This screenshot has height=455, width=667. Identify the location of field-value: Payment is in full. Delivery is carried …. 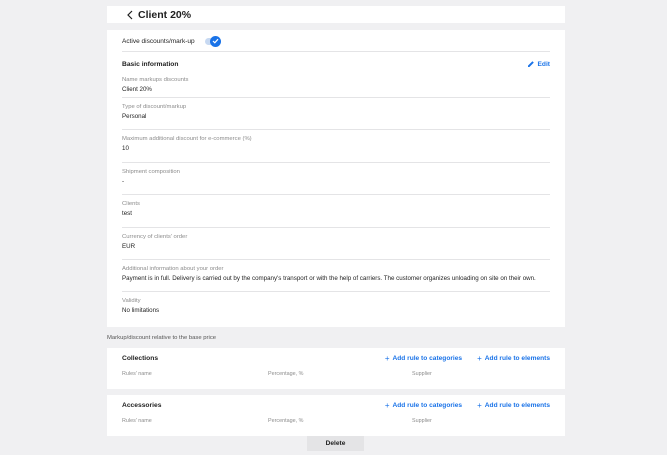
(329, 278).